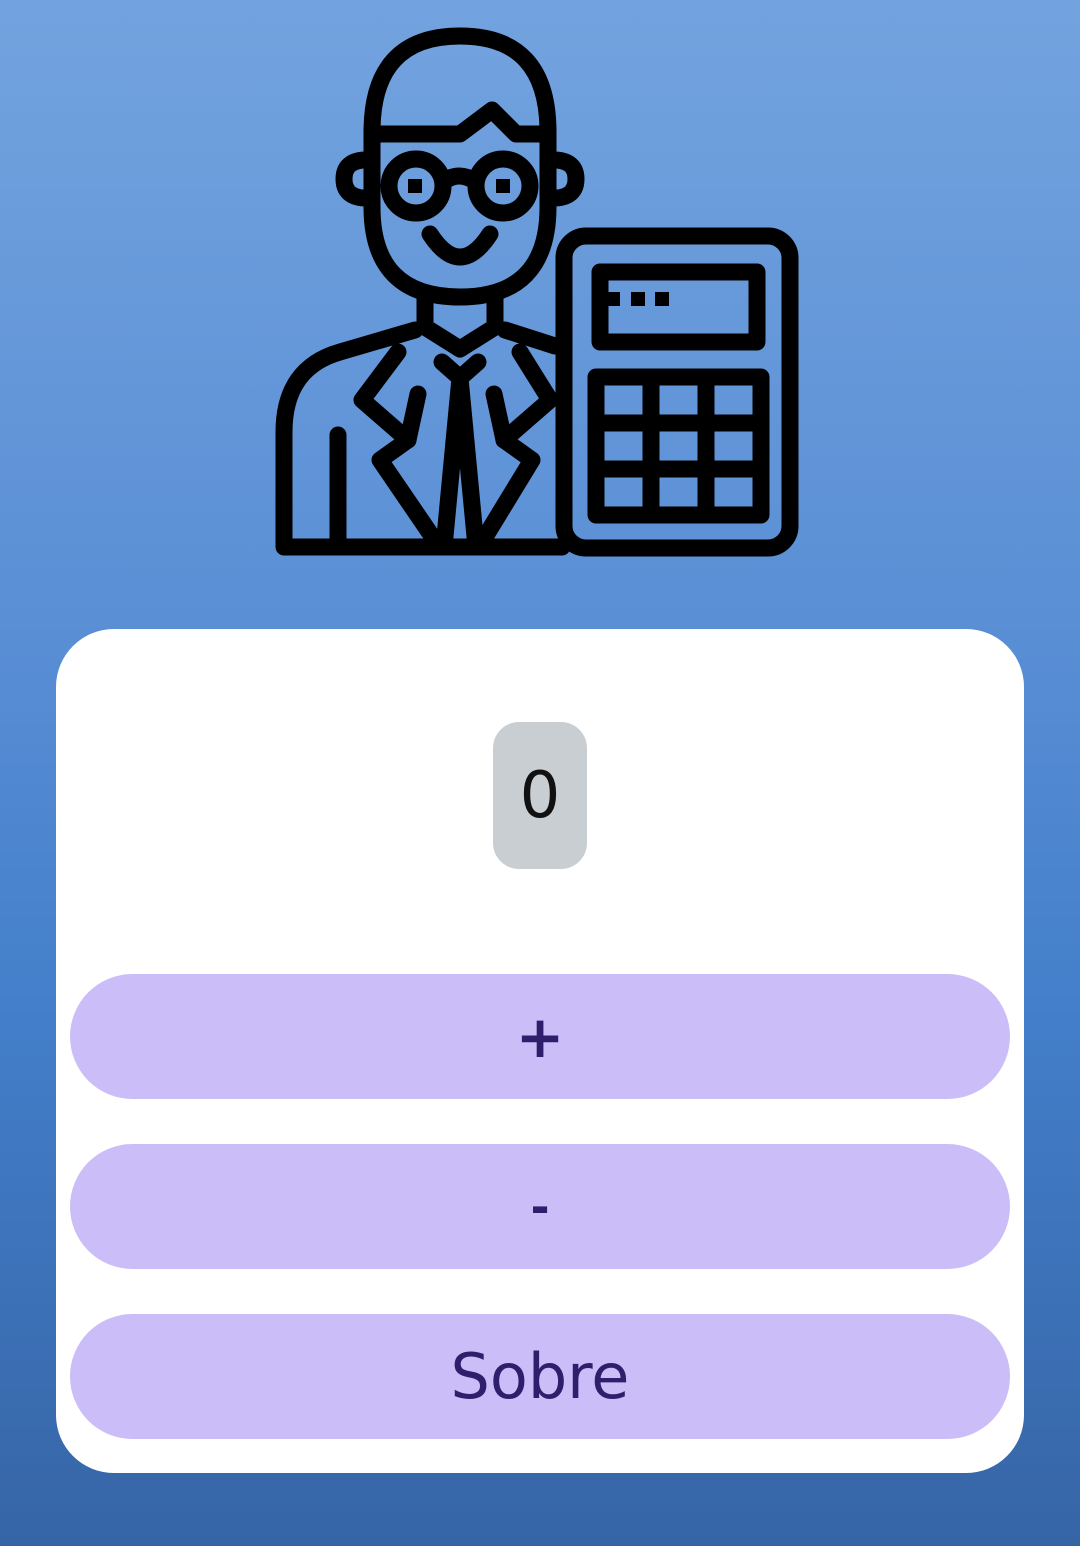 The image size is (1080, 1546). I want to click on decrement-button: -, so click(540, 1206).